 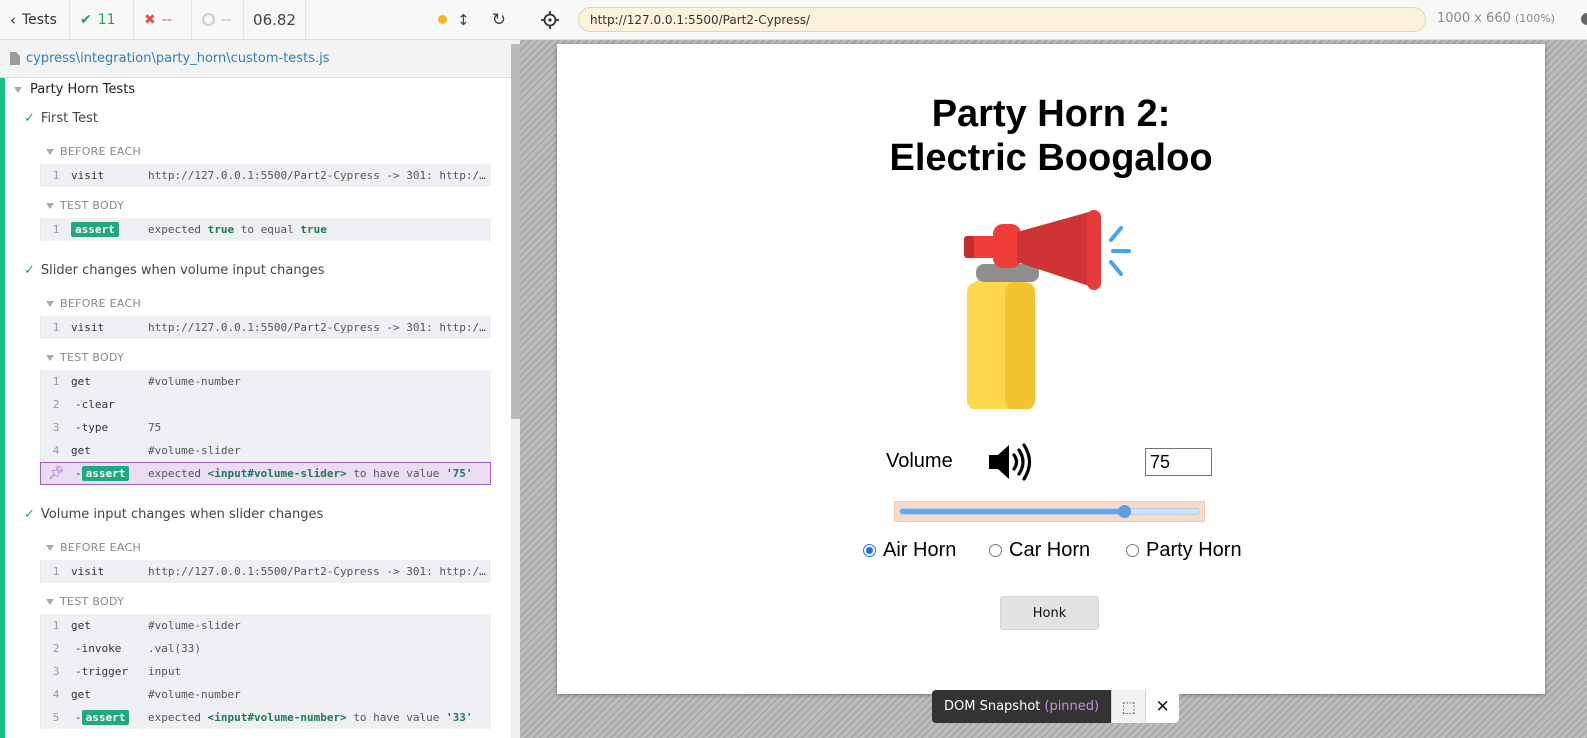 I want to click on assert-matcher: to equal, so click(x=267, y=229).